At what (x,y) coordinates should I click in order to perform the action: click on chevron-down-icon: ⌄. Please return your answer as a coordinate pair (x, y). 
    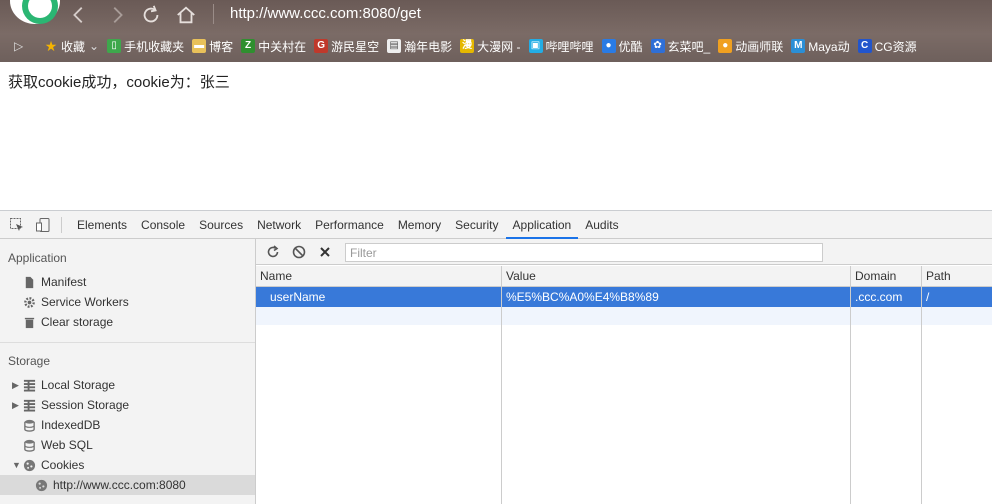
    Looking at the image, I should click on (94, 46).